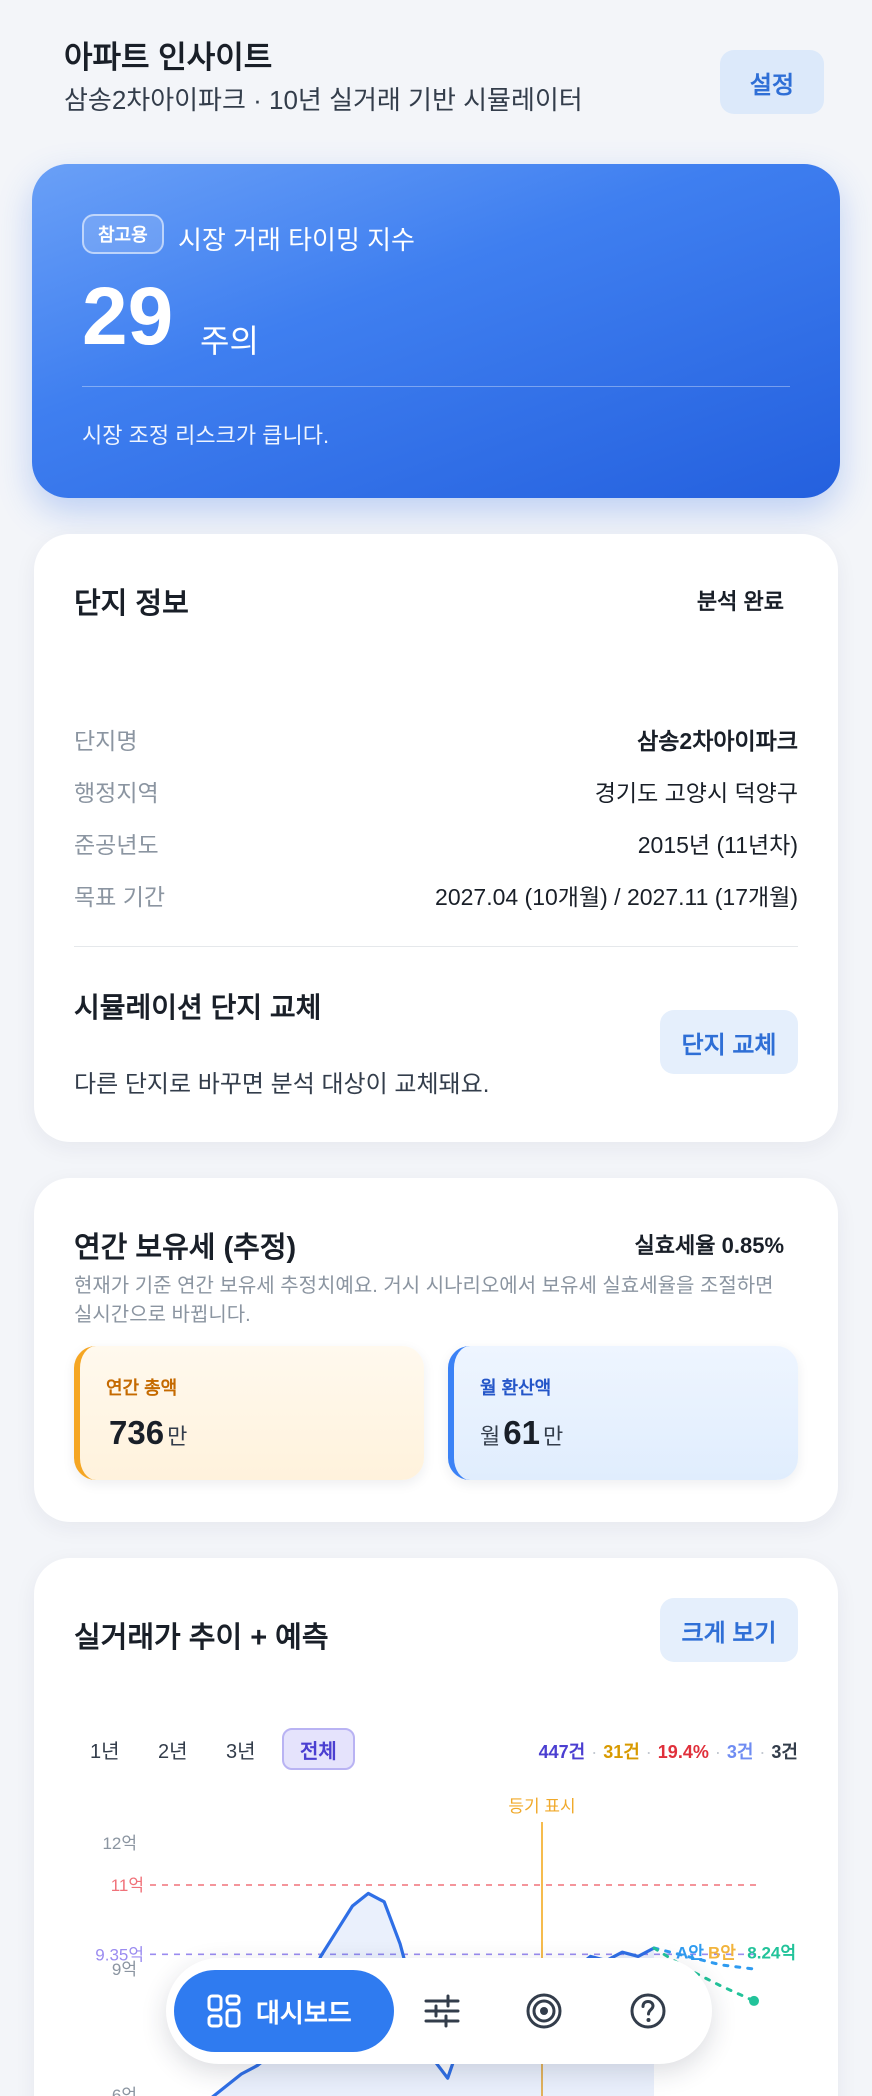 This screenshot has height=2096, width=872. Describe the element at coordinates (142, 1388) in the screenshot. I see `annual-total-label: 연간 총액` at that location.